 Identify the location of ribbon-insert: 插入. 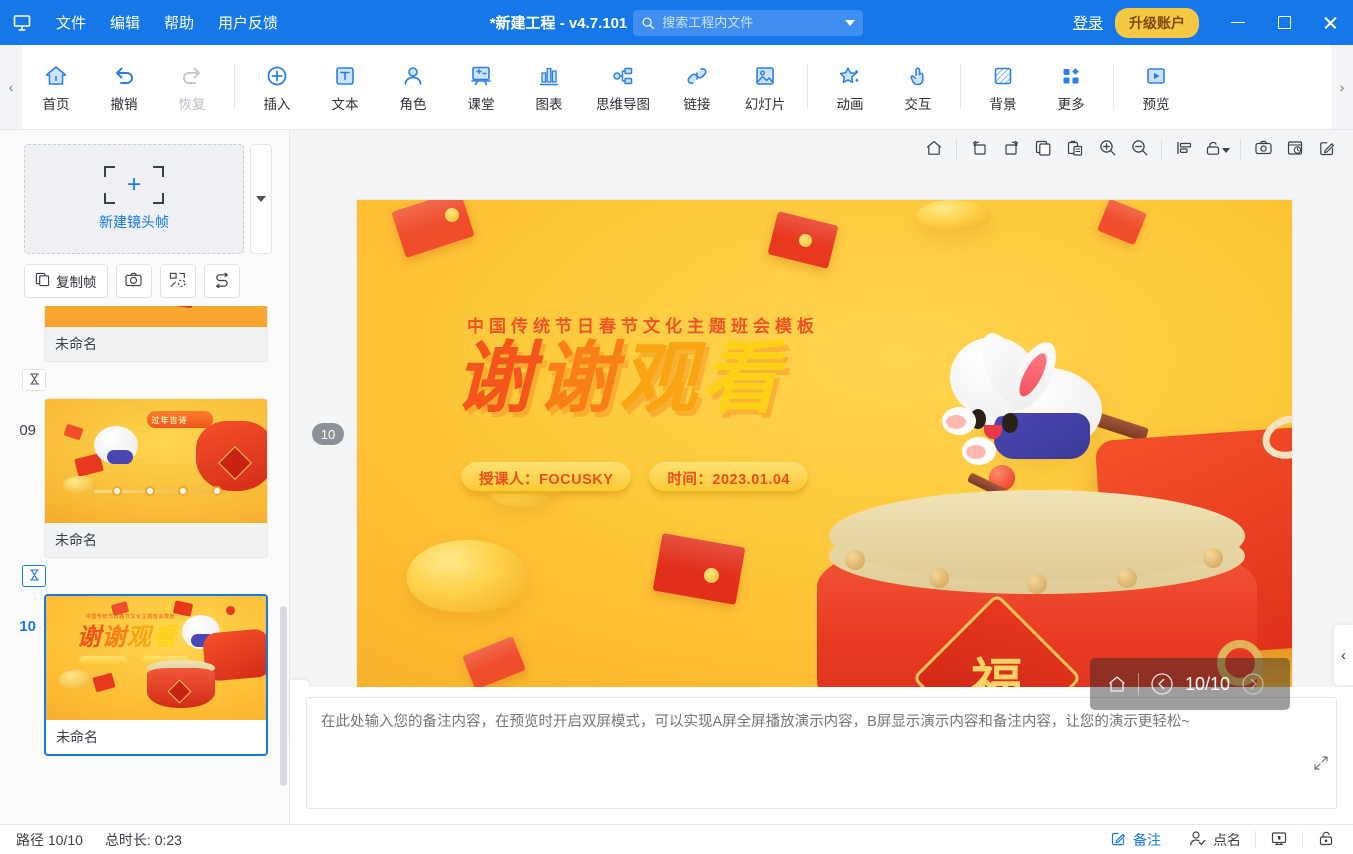
(277, 87).